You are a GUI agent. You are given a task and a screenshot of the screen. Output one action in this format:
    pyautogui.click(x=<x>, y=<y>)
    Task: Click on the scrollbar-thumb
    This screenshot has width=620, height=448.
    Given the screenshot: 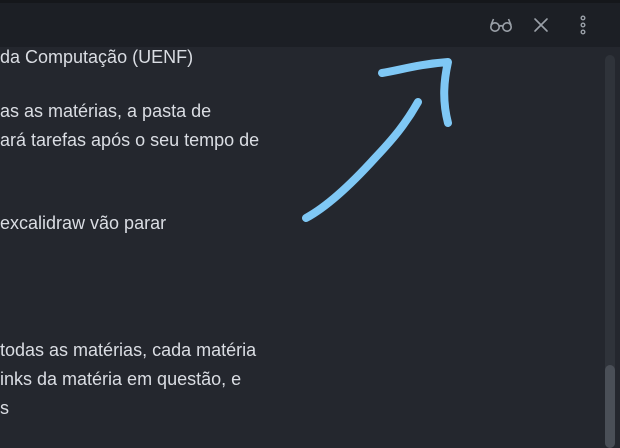 What is the action you would take?
    pyautogui.click(x=610, y=406)
    